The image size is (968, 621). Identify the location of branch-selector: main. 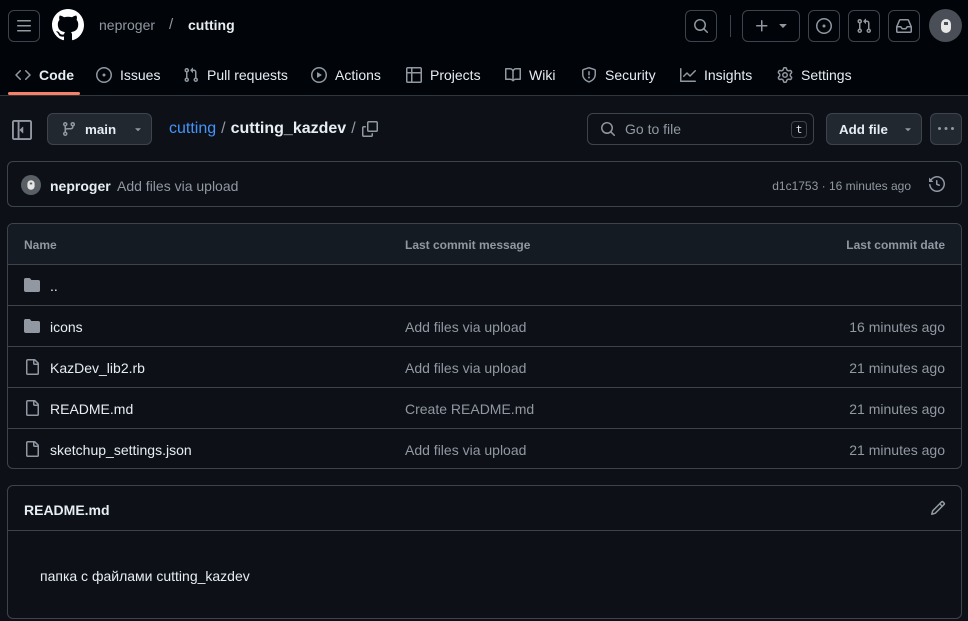
(99, 129).